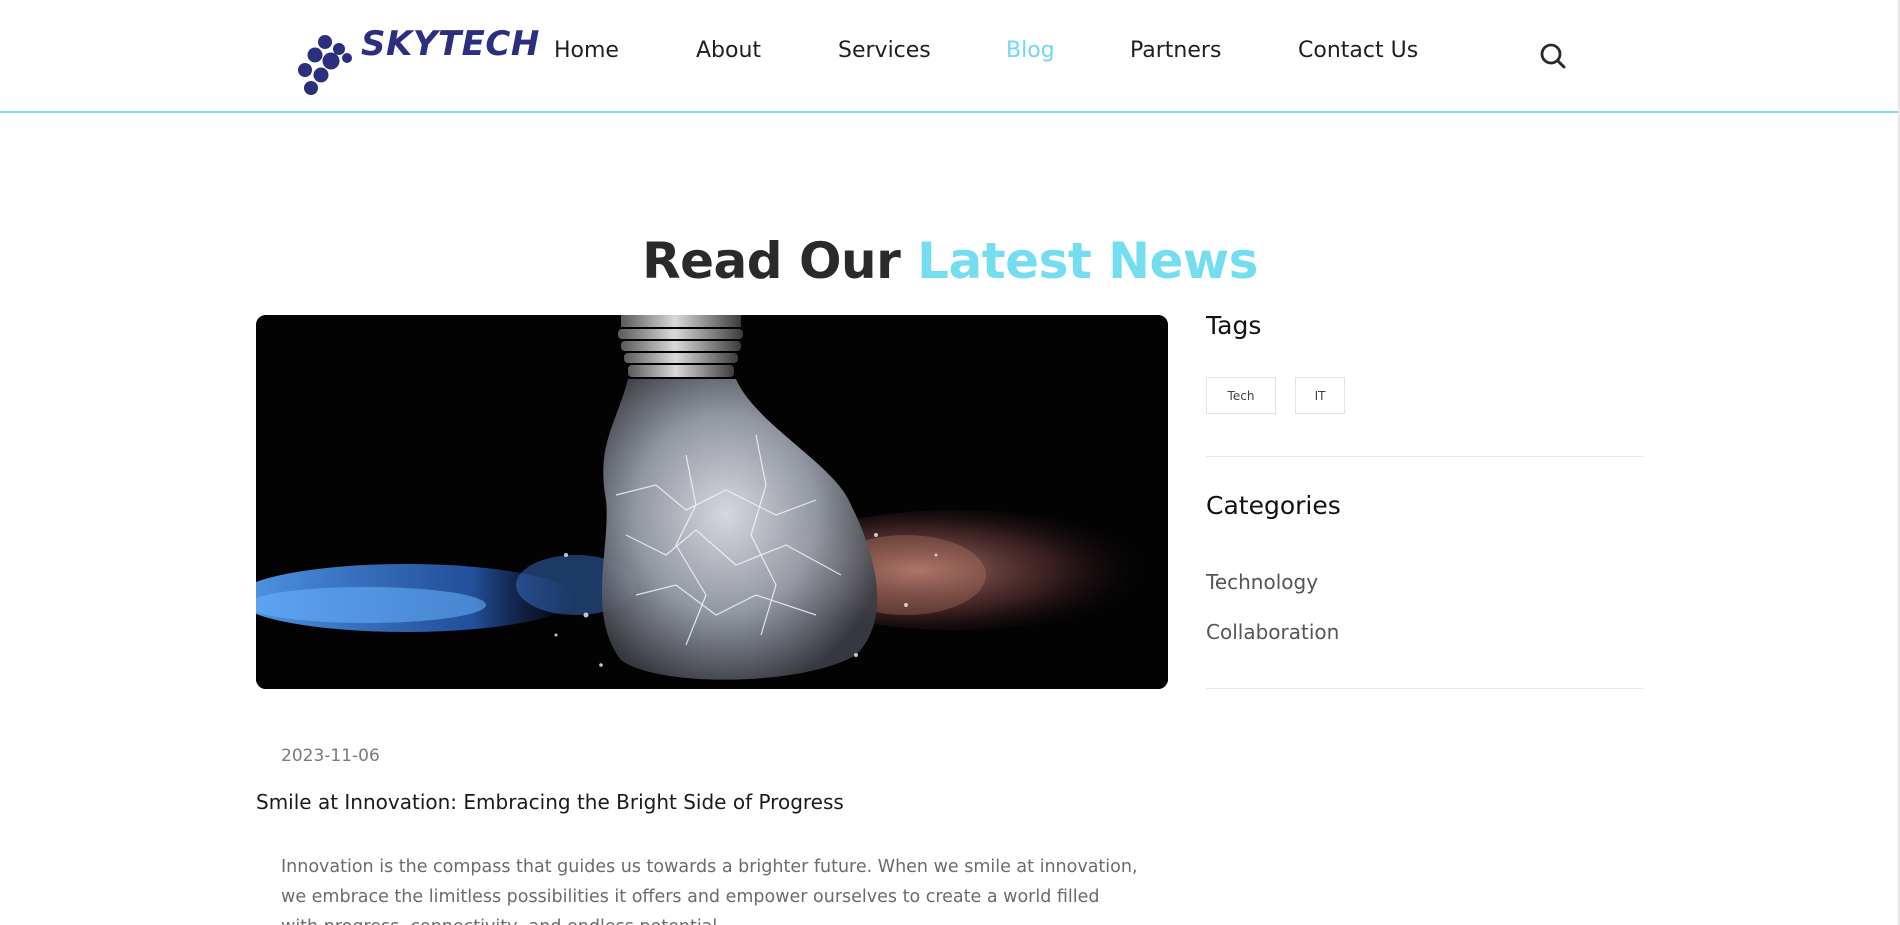 Image resolution: width=1900 pixels, height=925 pixels. Describe the element at coordinates (1087, 261) in the screenshot. I see `page-title-accent: Latest News` at that location.